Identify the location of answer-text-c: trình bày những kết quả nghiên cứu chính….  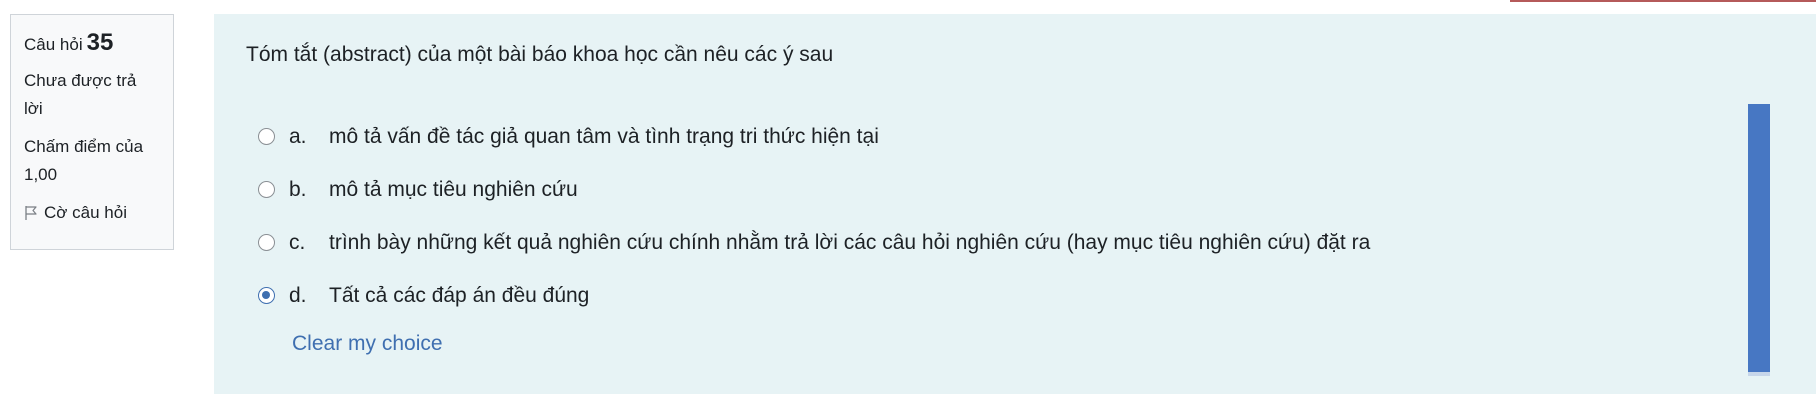
(850, 242).